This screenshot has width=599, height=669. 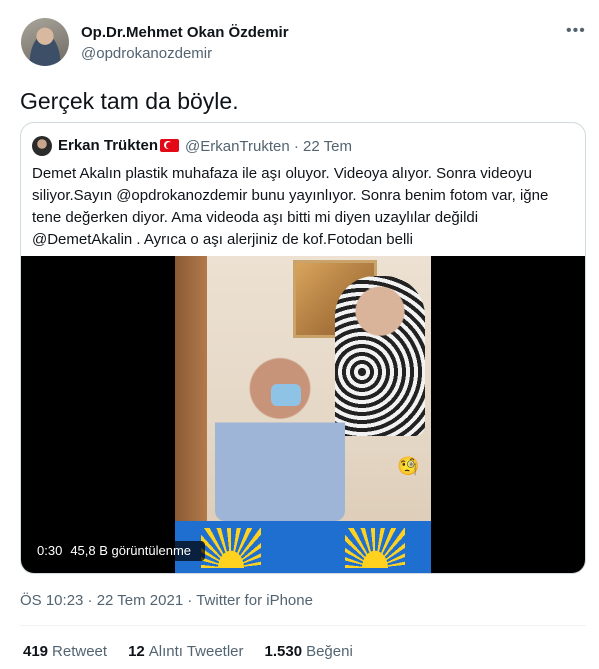 I want to click on video-info-badge: 0:30 45,8 B görüntülenme, so click(x=118, y=551).